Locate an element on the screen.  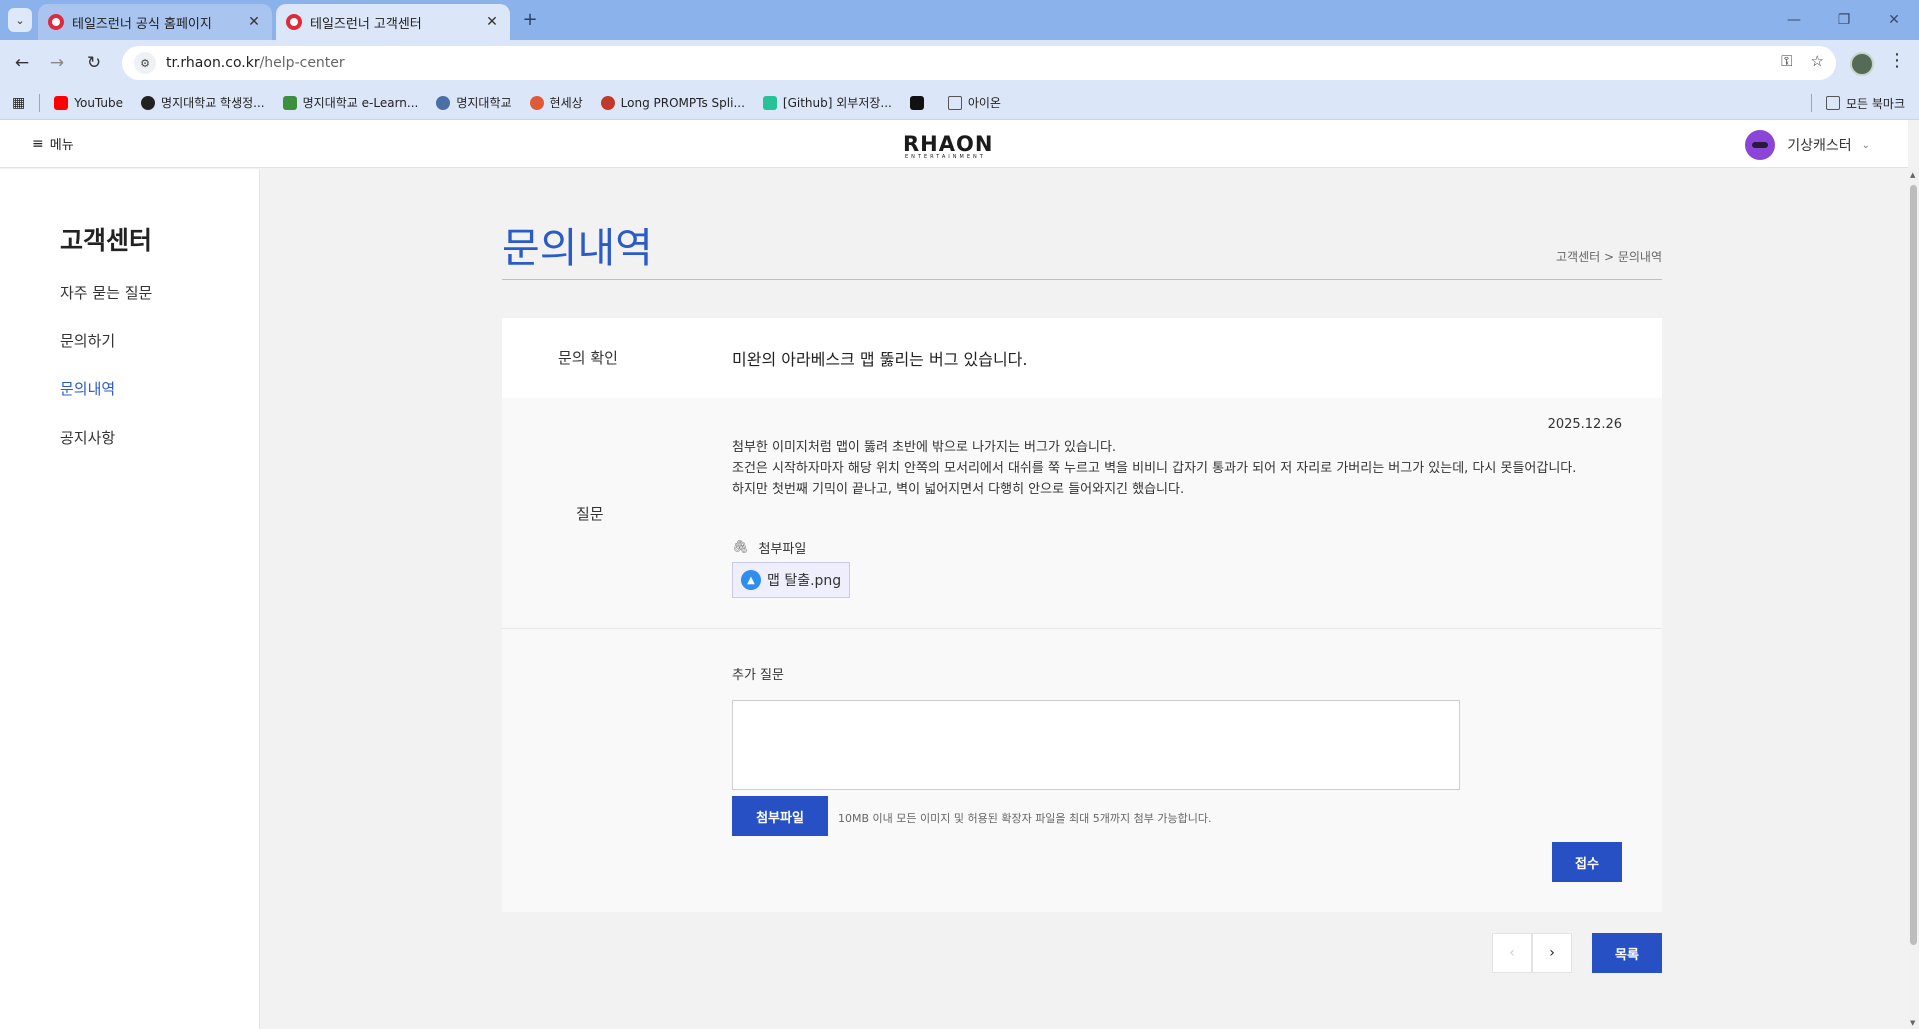
page-title: 문의내역 is located at coordinates (577, 248).